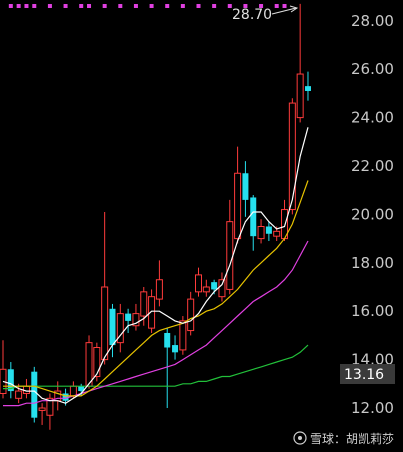 The height and width of the screenshot is (452, 403). I want to click on current-price-tag: 13.16, so click(367, 374).